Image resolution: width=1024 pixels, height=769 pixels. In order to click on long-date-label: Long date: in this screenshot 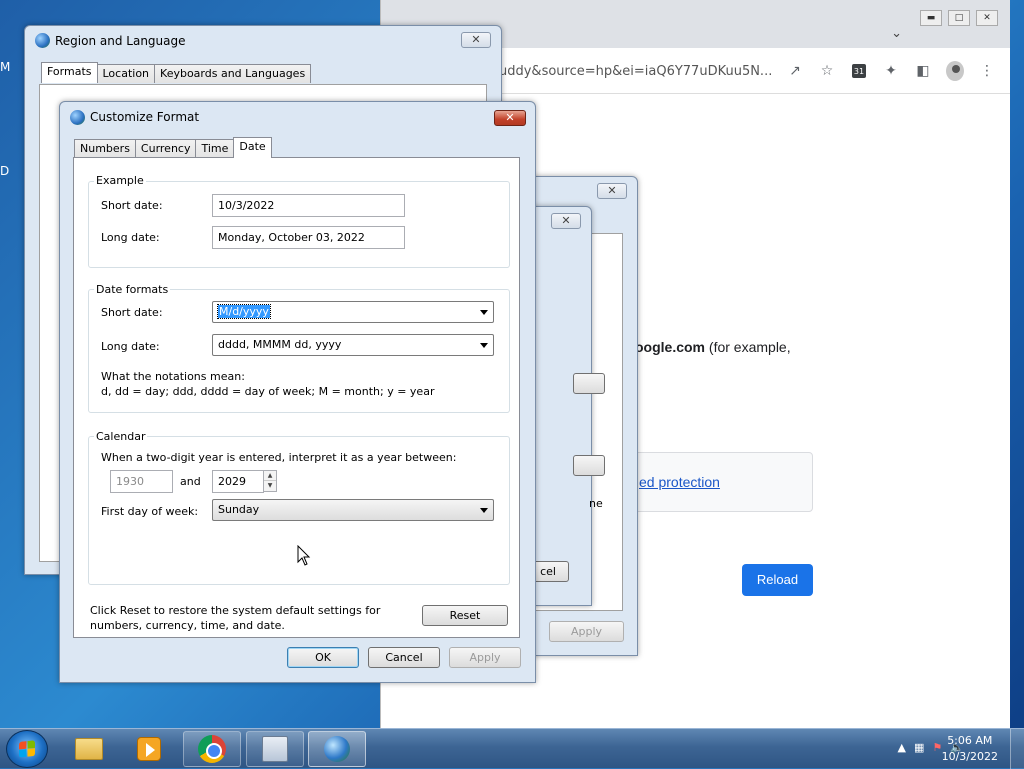, I will do `click(130, 237)`.